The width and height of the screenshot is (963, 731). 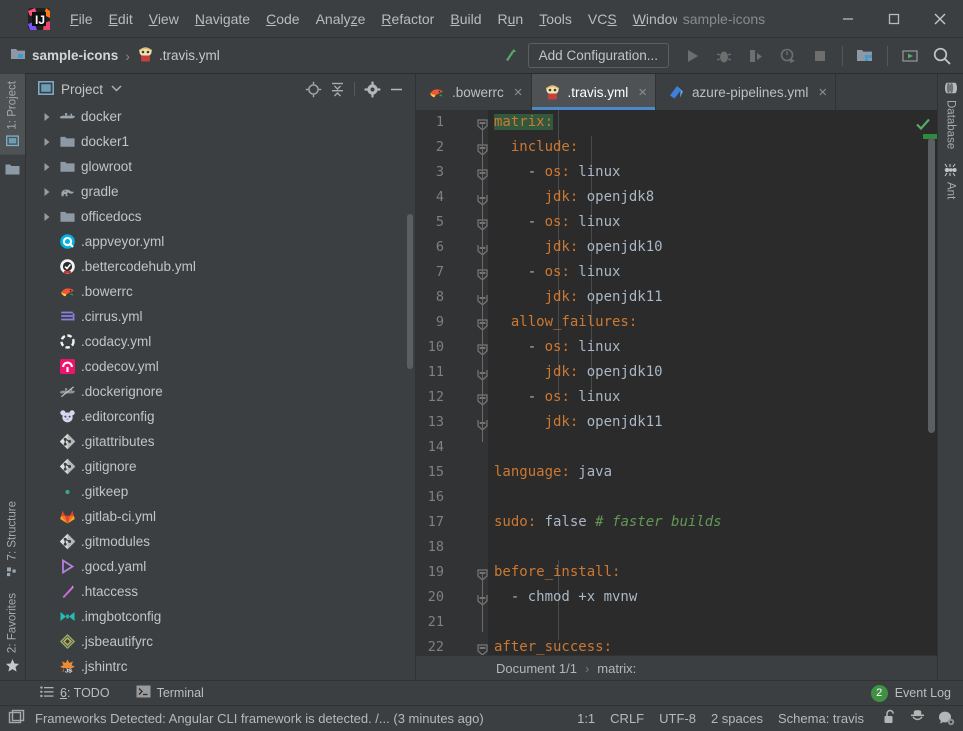 I want to click on settings-gear-icon, so click(x=372, y=89).